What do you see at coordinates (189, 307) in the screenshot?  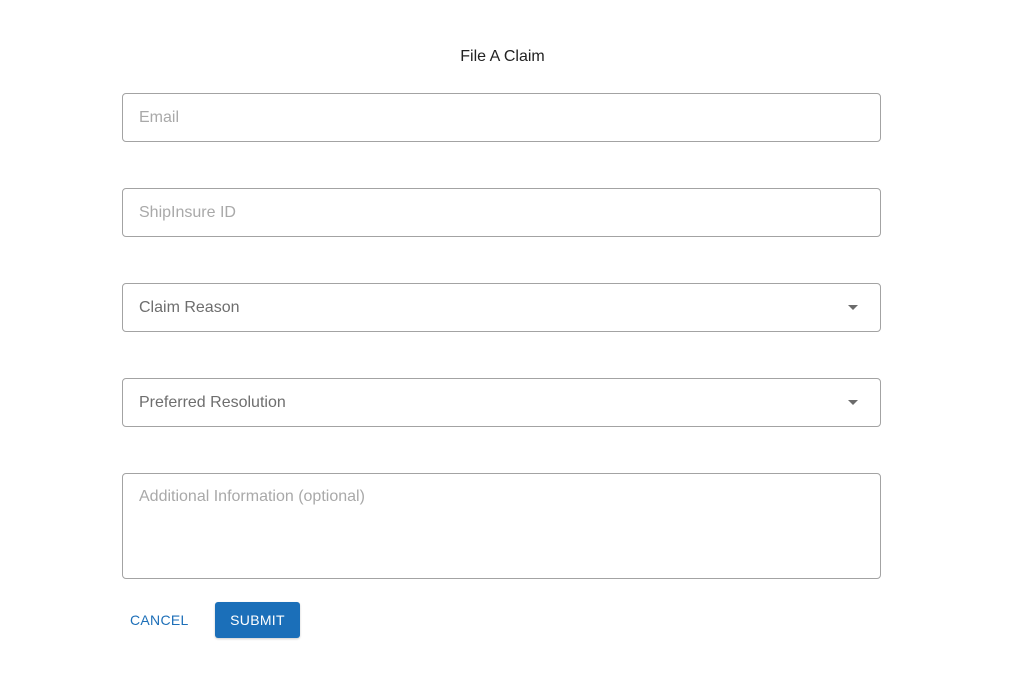 I see `claim-reason-label: Claim Reason` at bounding box center [189, 307].